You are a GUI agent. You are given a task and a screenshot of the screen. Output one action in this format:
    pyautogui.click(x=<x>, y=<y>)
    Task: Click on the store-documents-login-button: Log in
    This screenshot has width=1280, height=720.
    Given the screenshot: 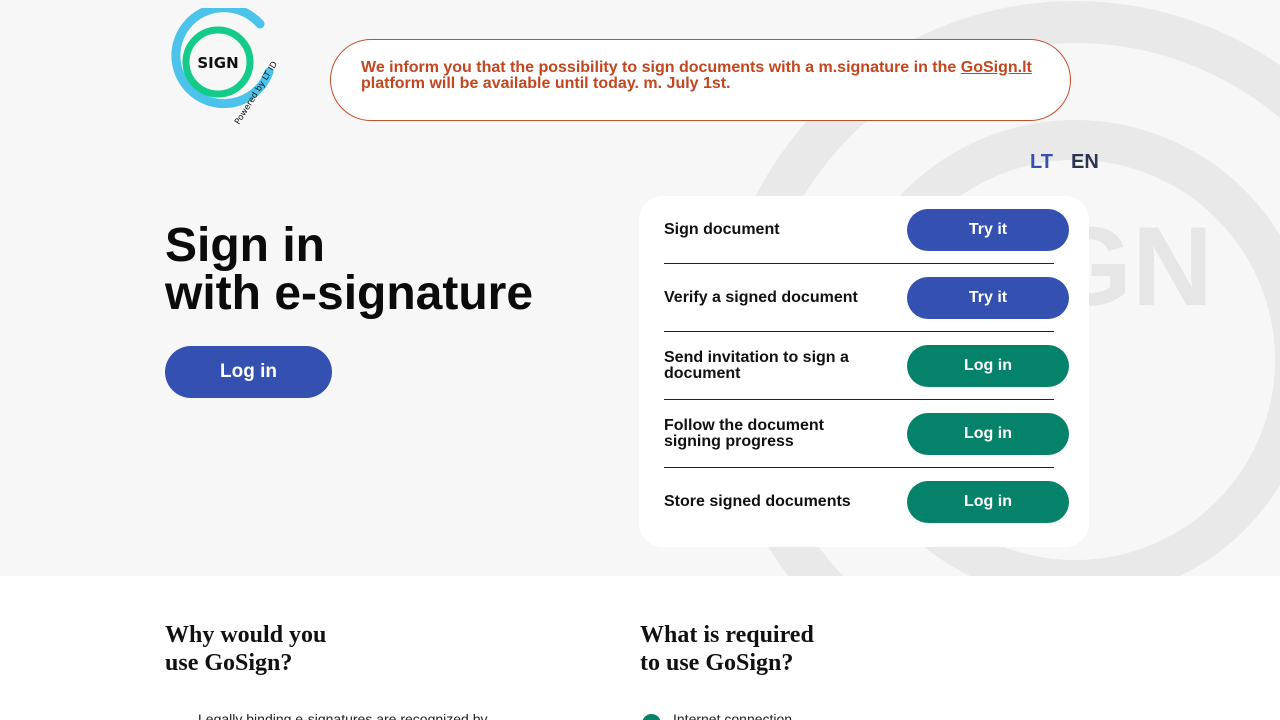 What is the action you would take?
    pyautogui.click(x=988, y=502)
    